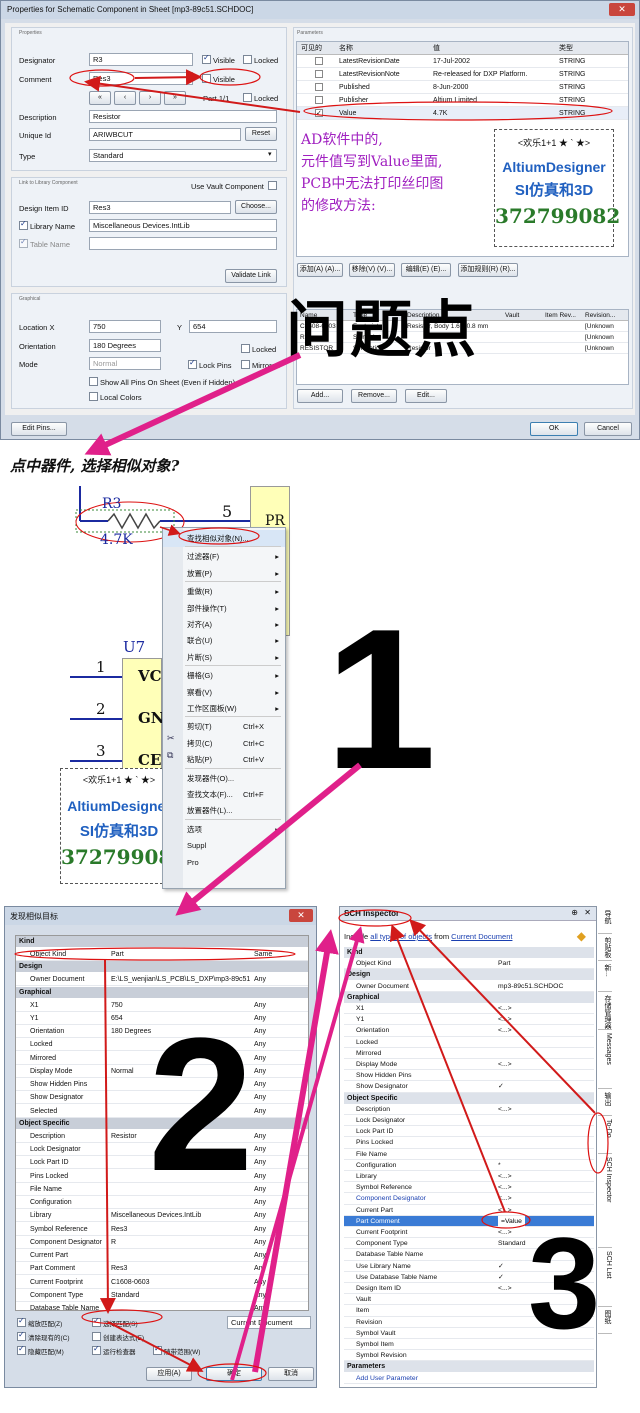 The width and height of the screenshot is (640, 1413). What do you see at coordinates (272, 185) in the screenshot?
I see `use-vault-checkbox` at bounding box center [272, 185].